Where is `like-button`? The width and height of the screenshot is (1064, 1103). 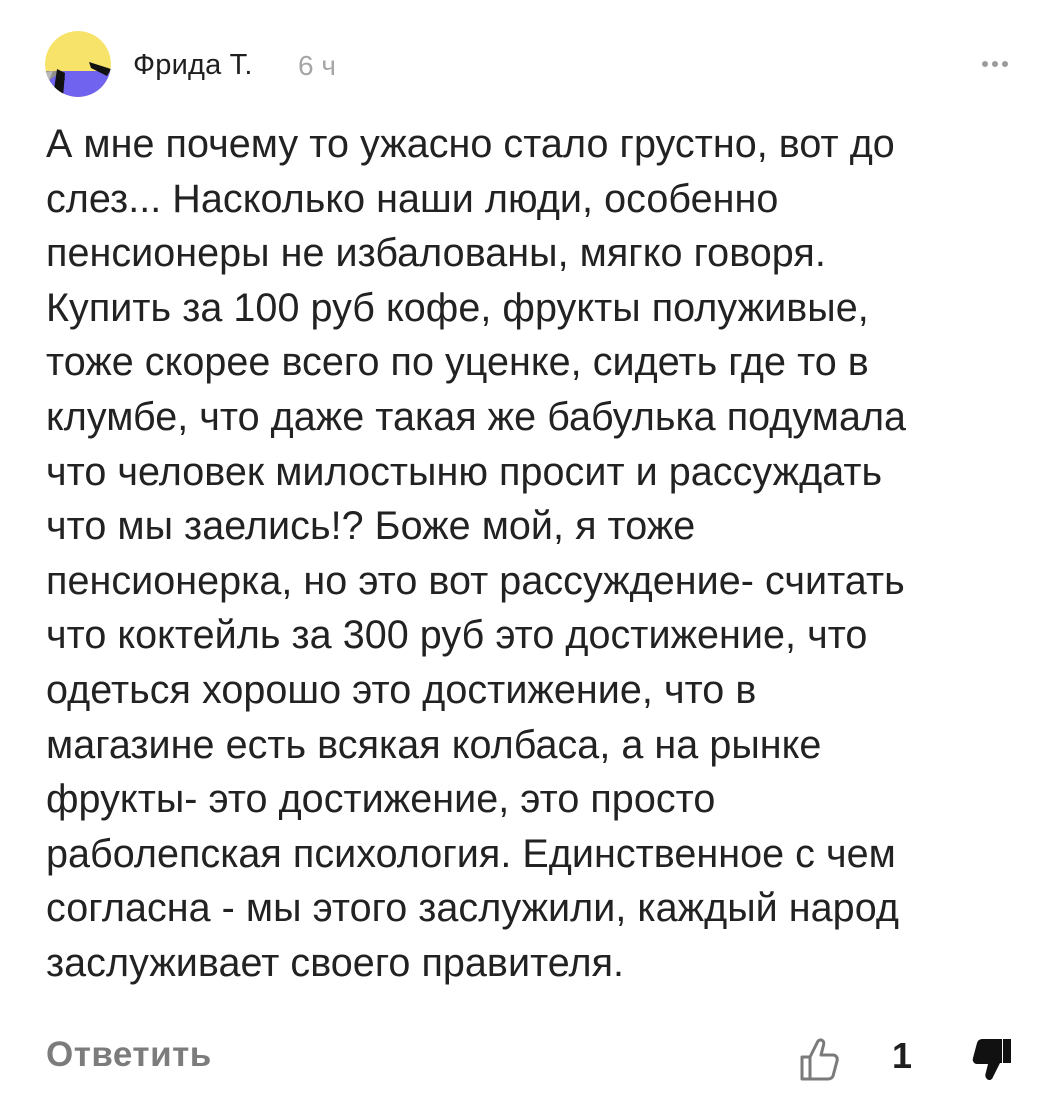 like-button is located at coordinates (818, 1059).